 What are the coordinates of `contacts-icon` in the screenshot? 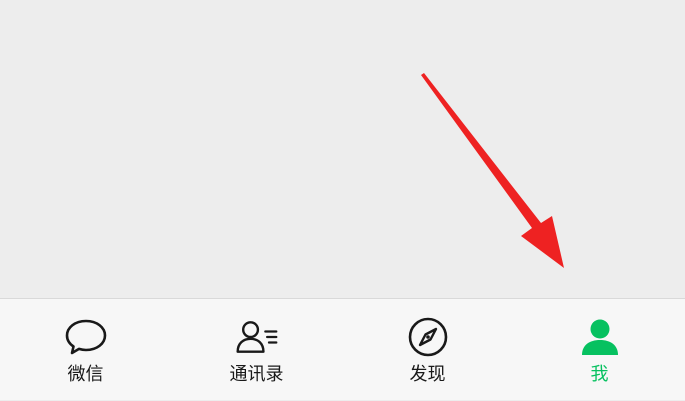 It's located at (257, 337).